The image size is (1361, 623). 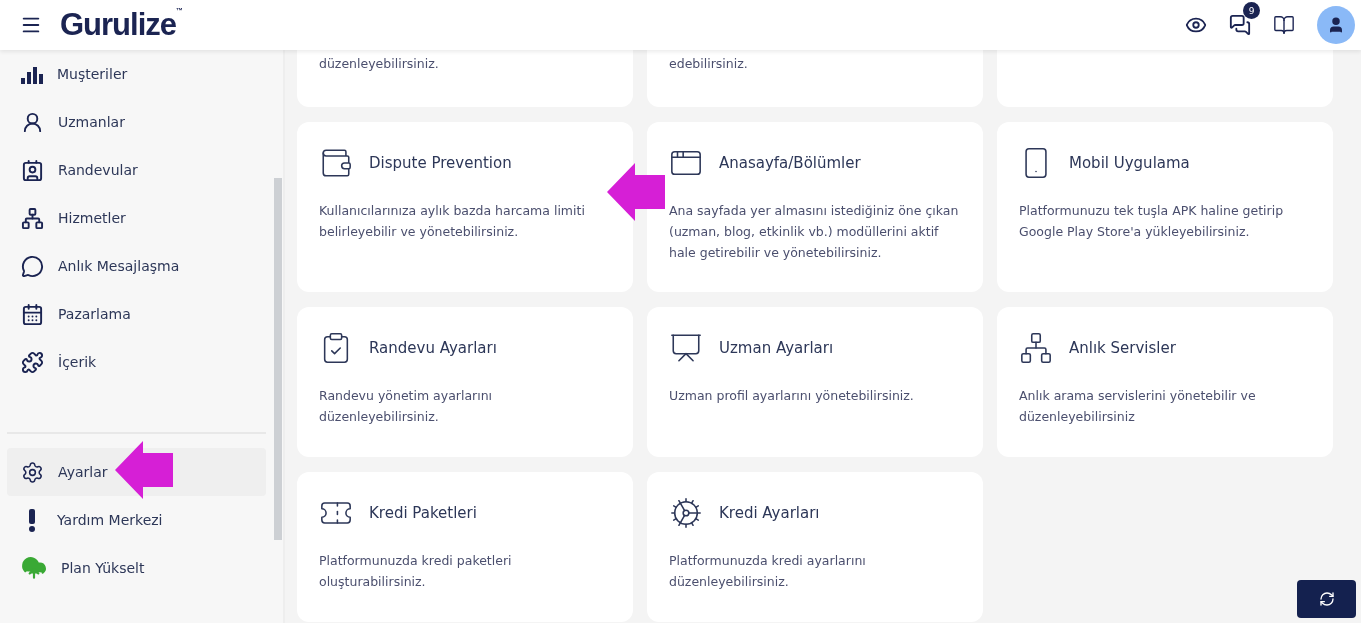 I want to click on card-description: edebilirsiniz., so click(x=709, y=64).